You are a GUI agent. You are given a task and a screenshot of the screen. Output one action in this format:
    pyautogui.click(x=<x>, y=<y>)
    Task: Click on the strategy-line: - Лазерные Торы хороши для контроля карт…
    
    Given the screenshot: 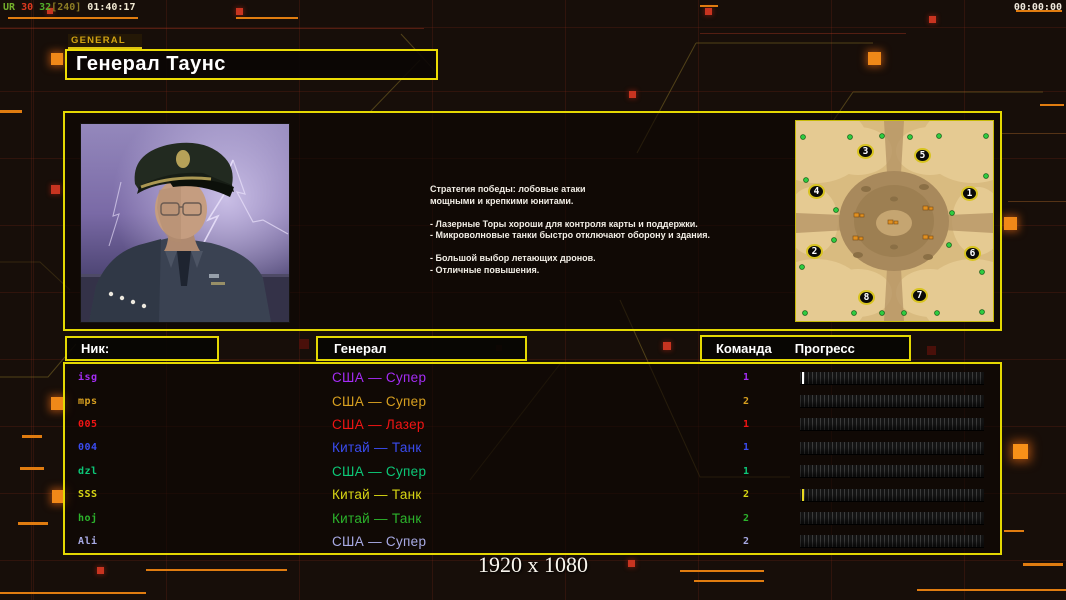 What is the action you would take?
    pyautogui.click(x=564, y=223)
    